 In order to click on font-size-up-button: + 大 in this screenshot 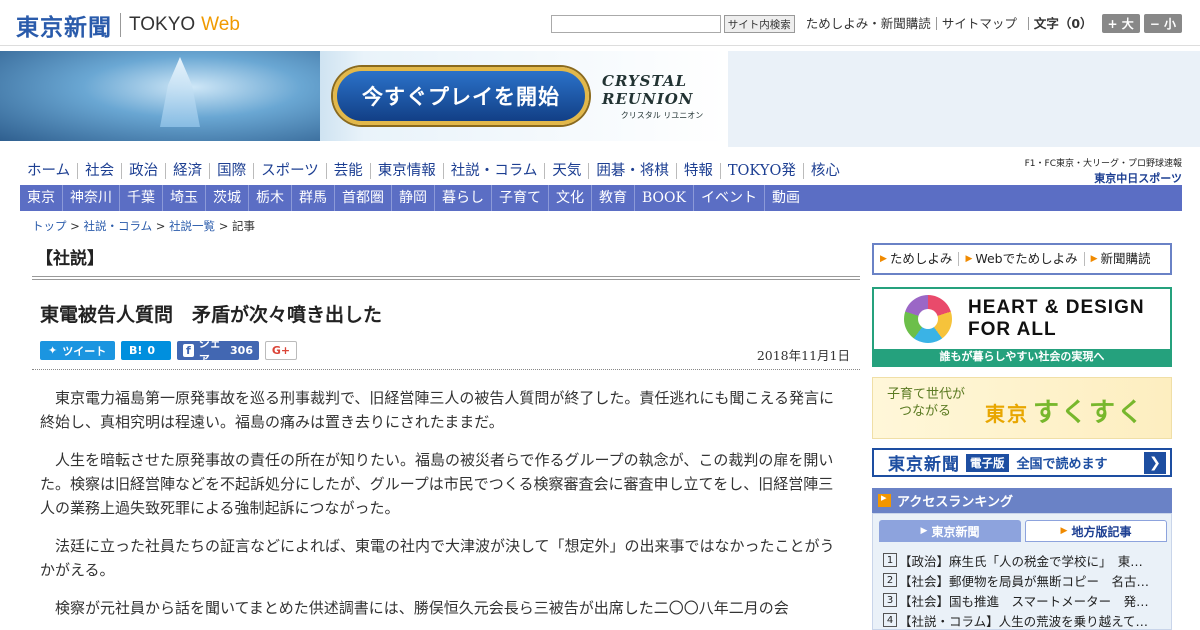, I will do `click(1120, 23)`.